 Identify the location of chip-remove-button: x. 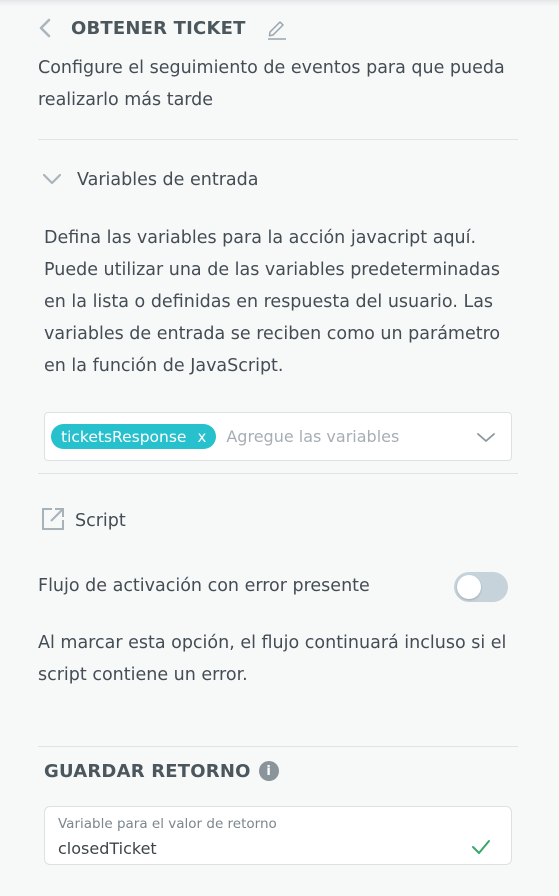
(201, 437).